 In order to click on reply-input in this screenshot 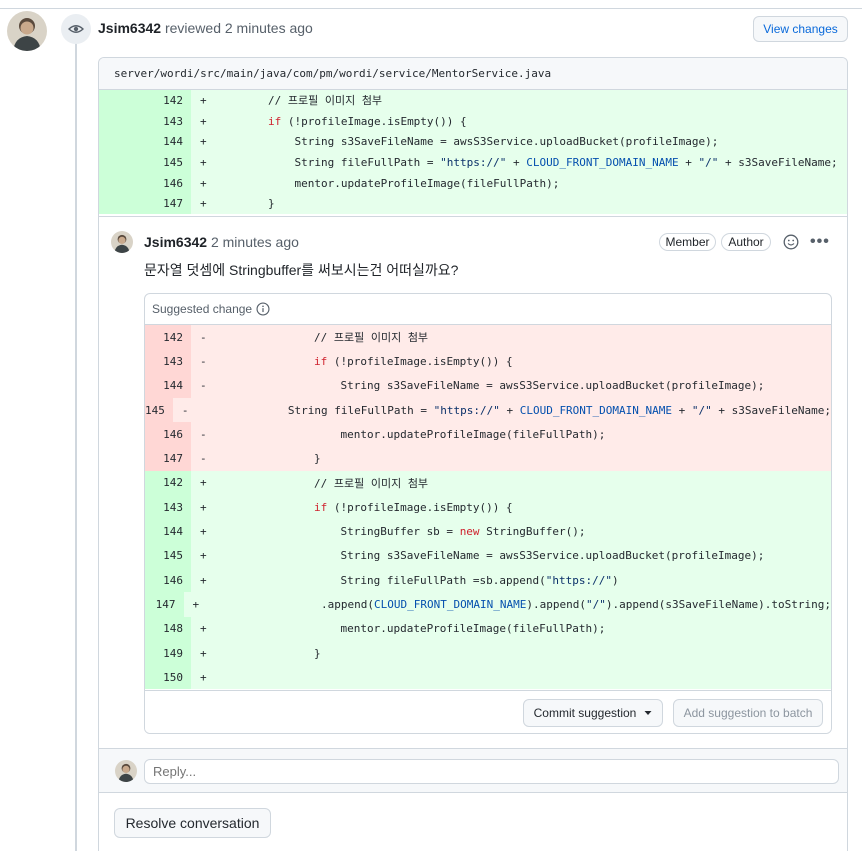, I will do `click(491, 771)`.